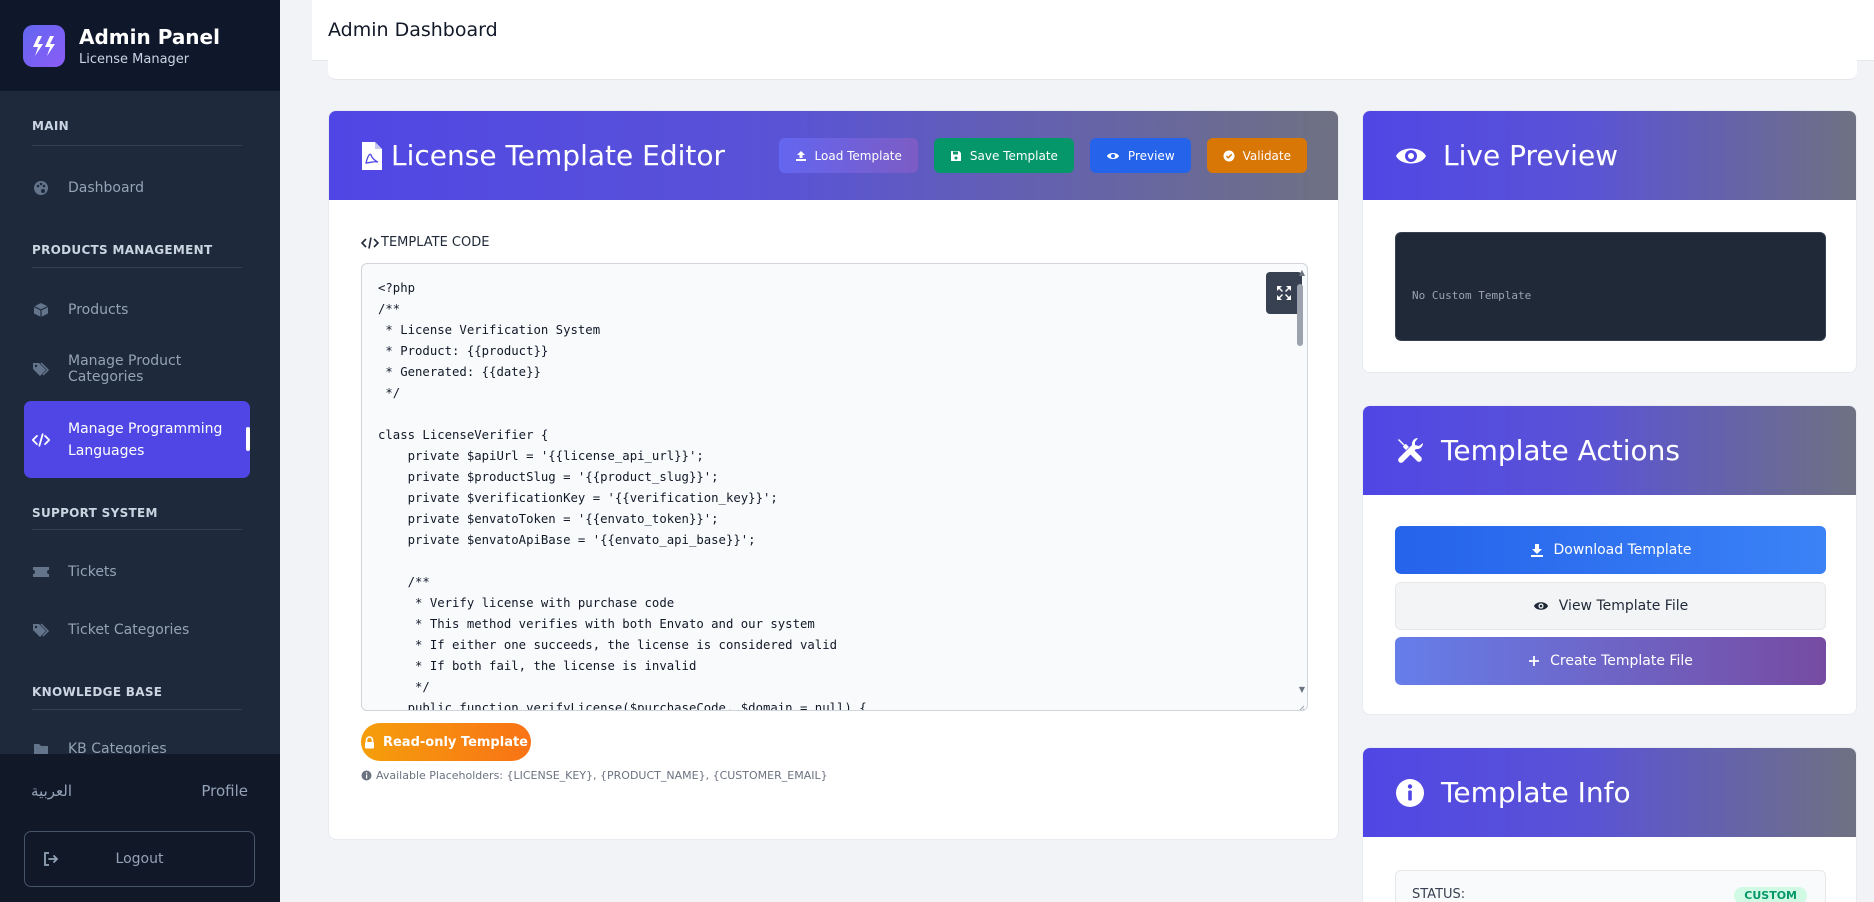  I want to click on active-indicator, so click(248, 439).